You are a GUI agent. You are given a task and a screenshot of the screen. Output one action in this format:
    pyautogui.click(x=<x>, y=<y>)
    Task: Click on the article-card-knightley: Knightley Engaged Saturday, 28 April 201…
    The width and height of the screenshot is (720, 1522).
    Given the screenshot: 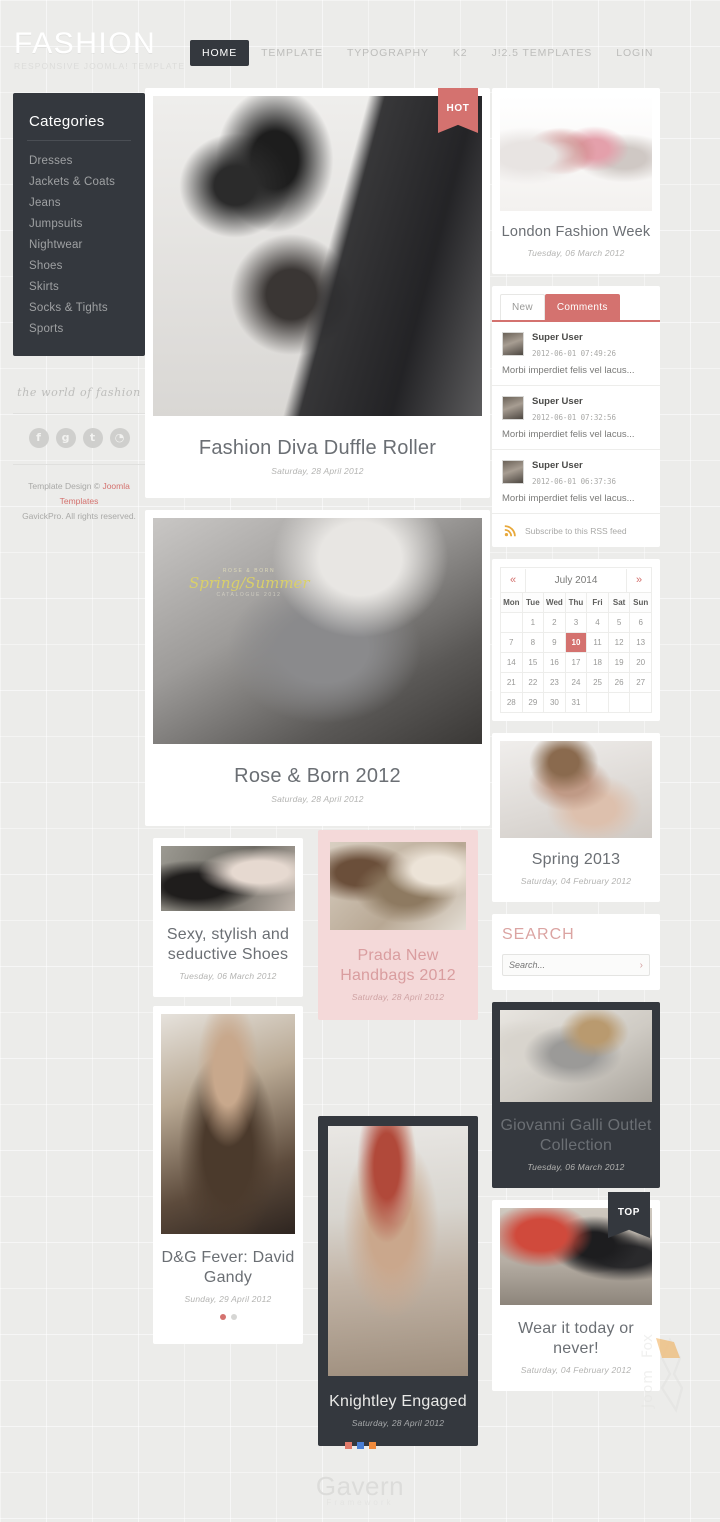 What is the action you would take?
    pyautogui.click(x=398, y=1281)
    